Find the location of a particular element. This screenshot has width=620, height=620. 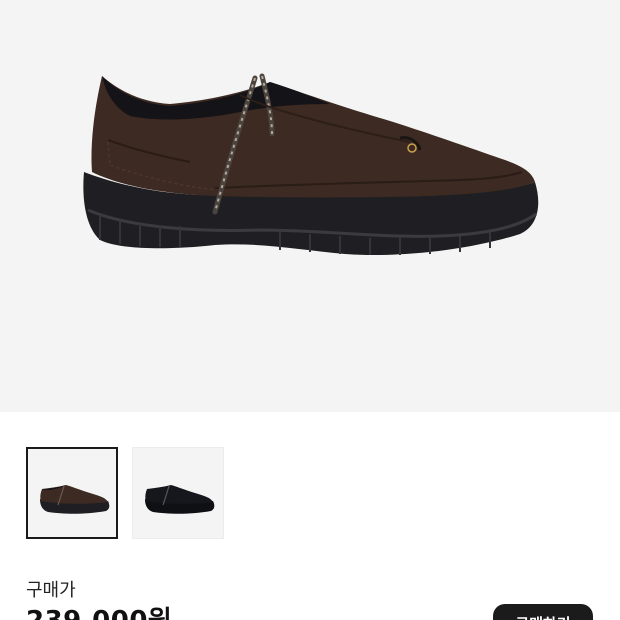

thumbnail-black-shoe is located at coordinates (178, 493).